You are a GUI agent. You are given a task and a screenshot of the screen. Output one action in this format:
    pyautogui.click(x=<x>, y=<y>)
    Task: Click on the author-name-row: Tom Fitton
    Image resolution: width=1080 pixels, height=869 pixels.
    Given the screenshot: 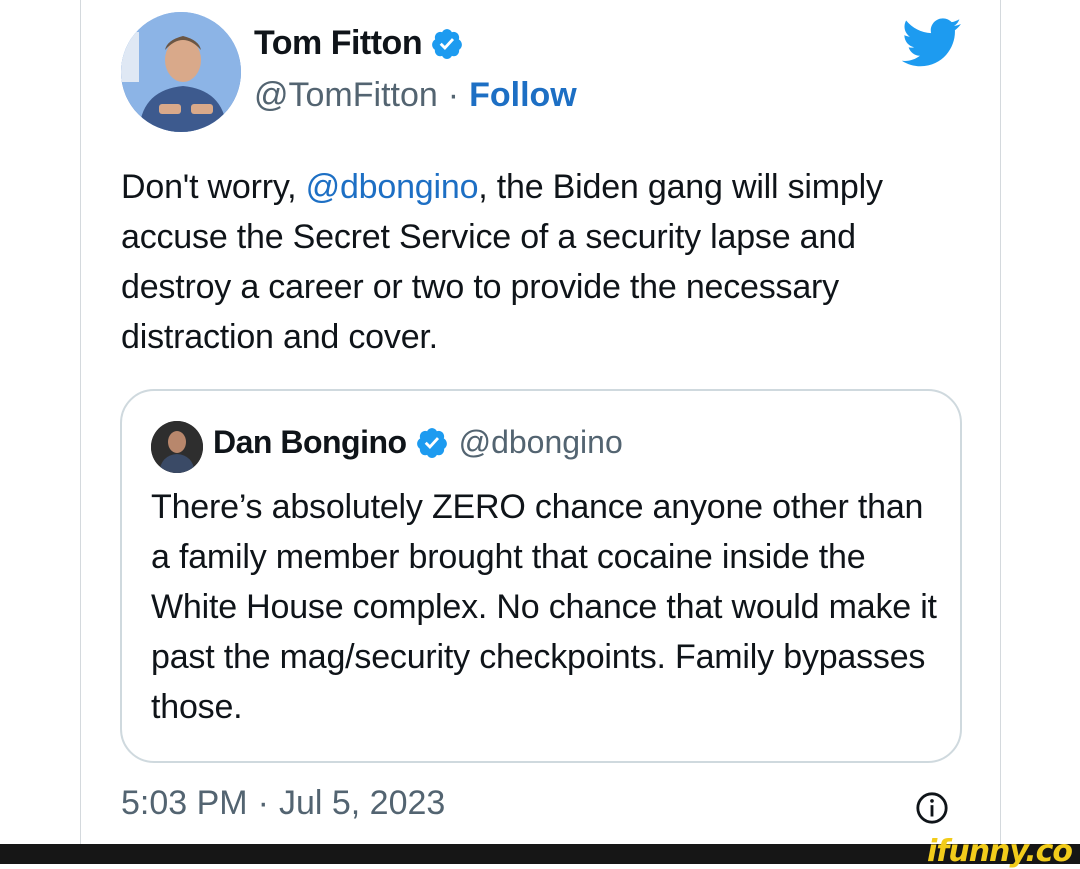 What is the action you would take?
    pyautogui.click(x=359, y=43)
    